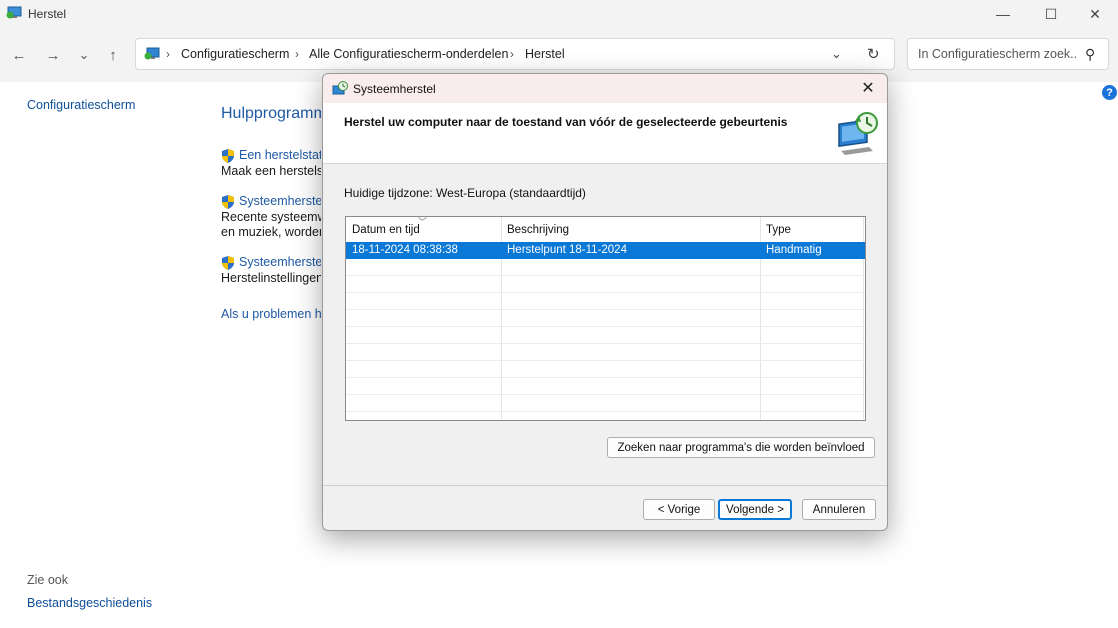 This screenshot has width=1118, height=628. I want to click on dialog-title: Systeemherstel, so click(394, 89).